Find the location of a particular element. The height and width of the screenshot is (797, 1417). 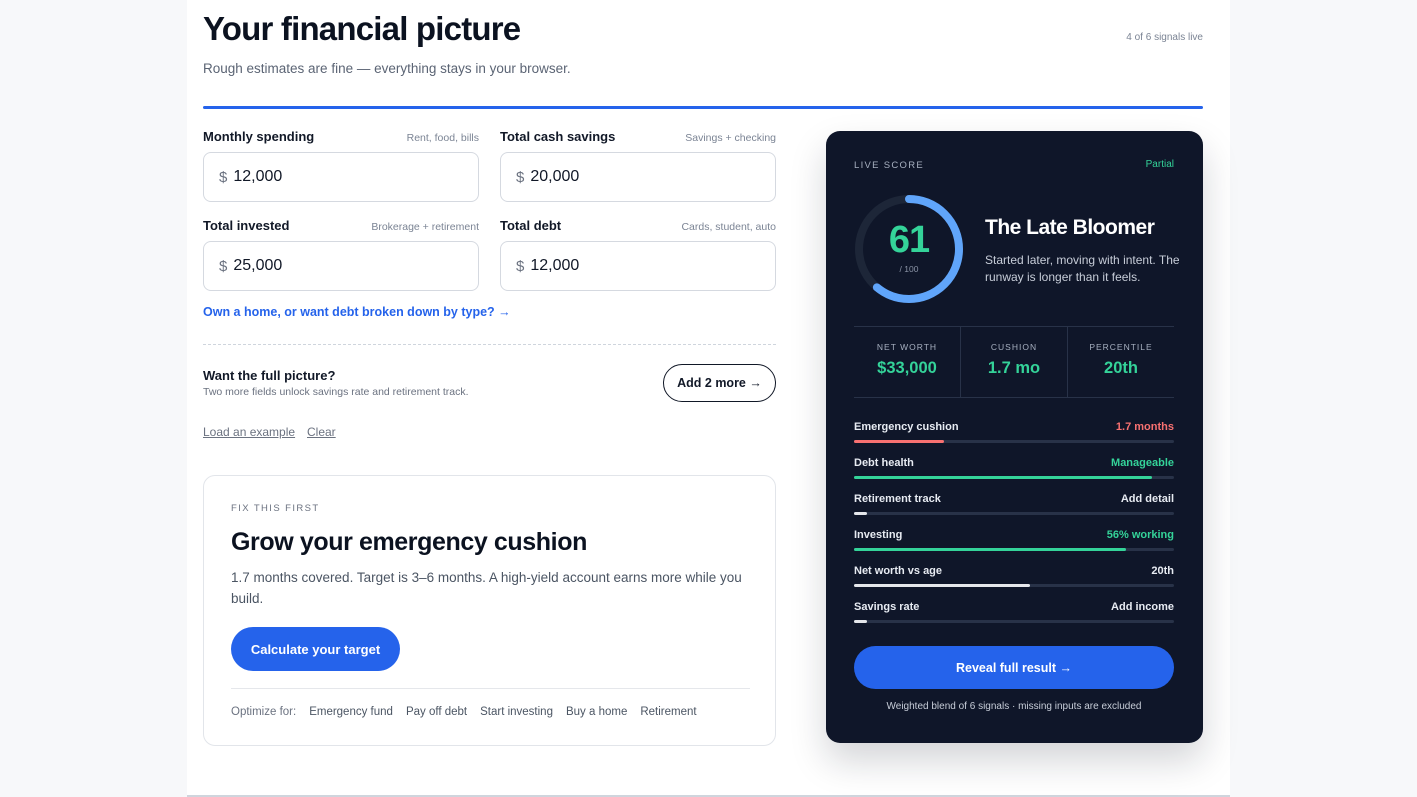

optimize-option-emergency-fund: Emergency fund is located at coordinates (351, 712).